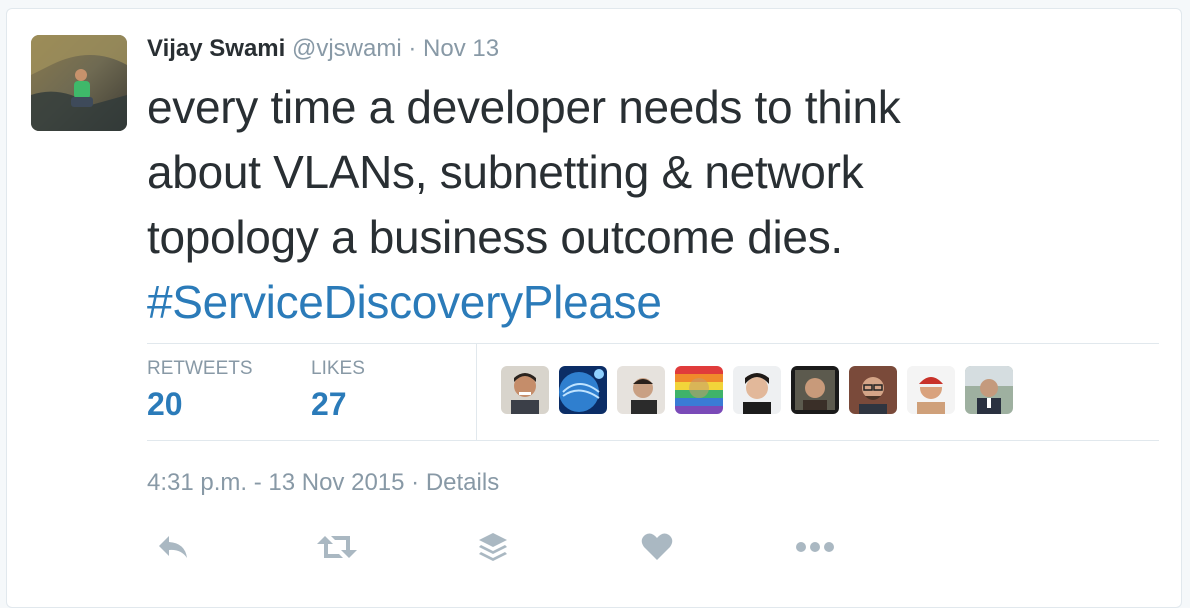 Image resolution: width=1190 pixels, height=608 pixels. I want to click on stats-divider, so click(476, 392).